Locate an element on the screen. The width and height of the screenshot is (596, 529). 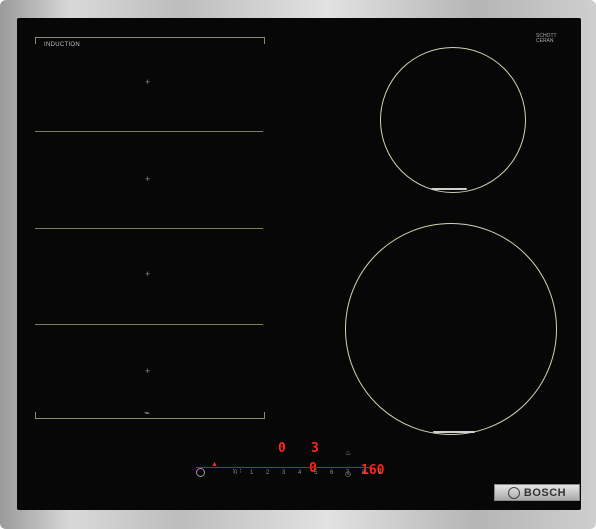
bosch-badge: BOSCH is located at coordinates (537, 492).